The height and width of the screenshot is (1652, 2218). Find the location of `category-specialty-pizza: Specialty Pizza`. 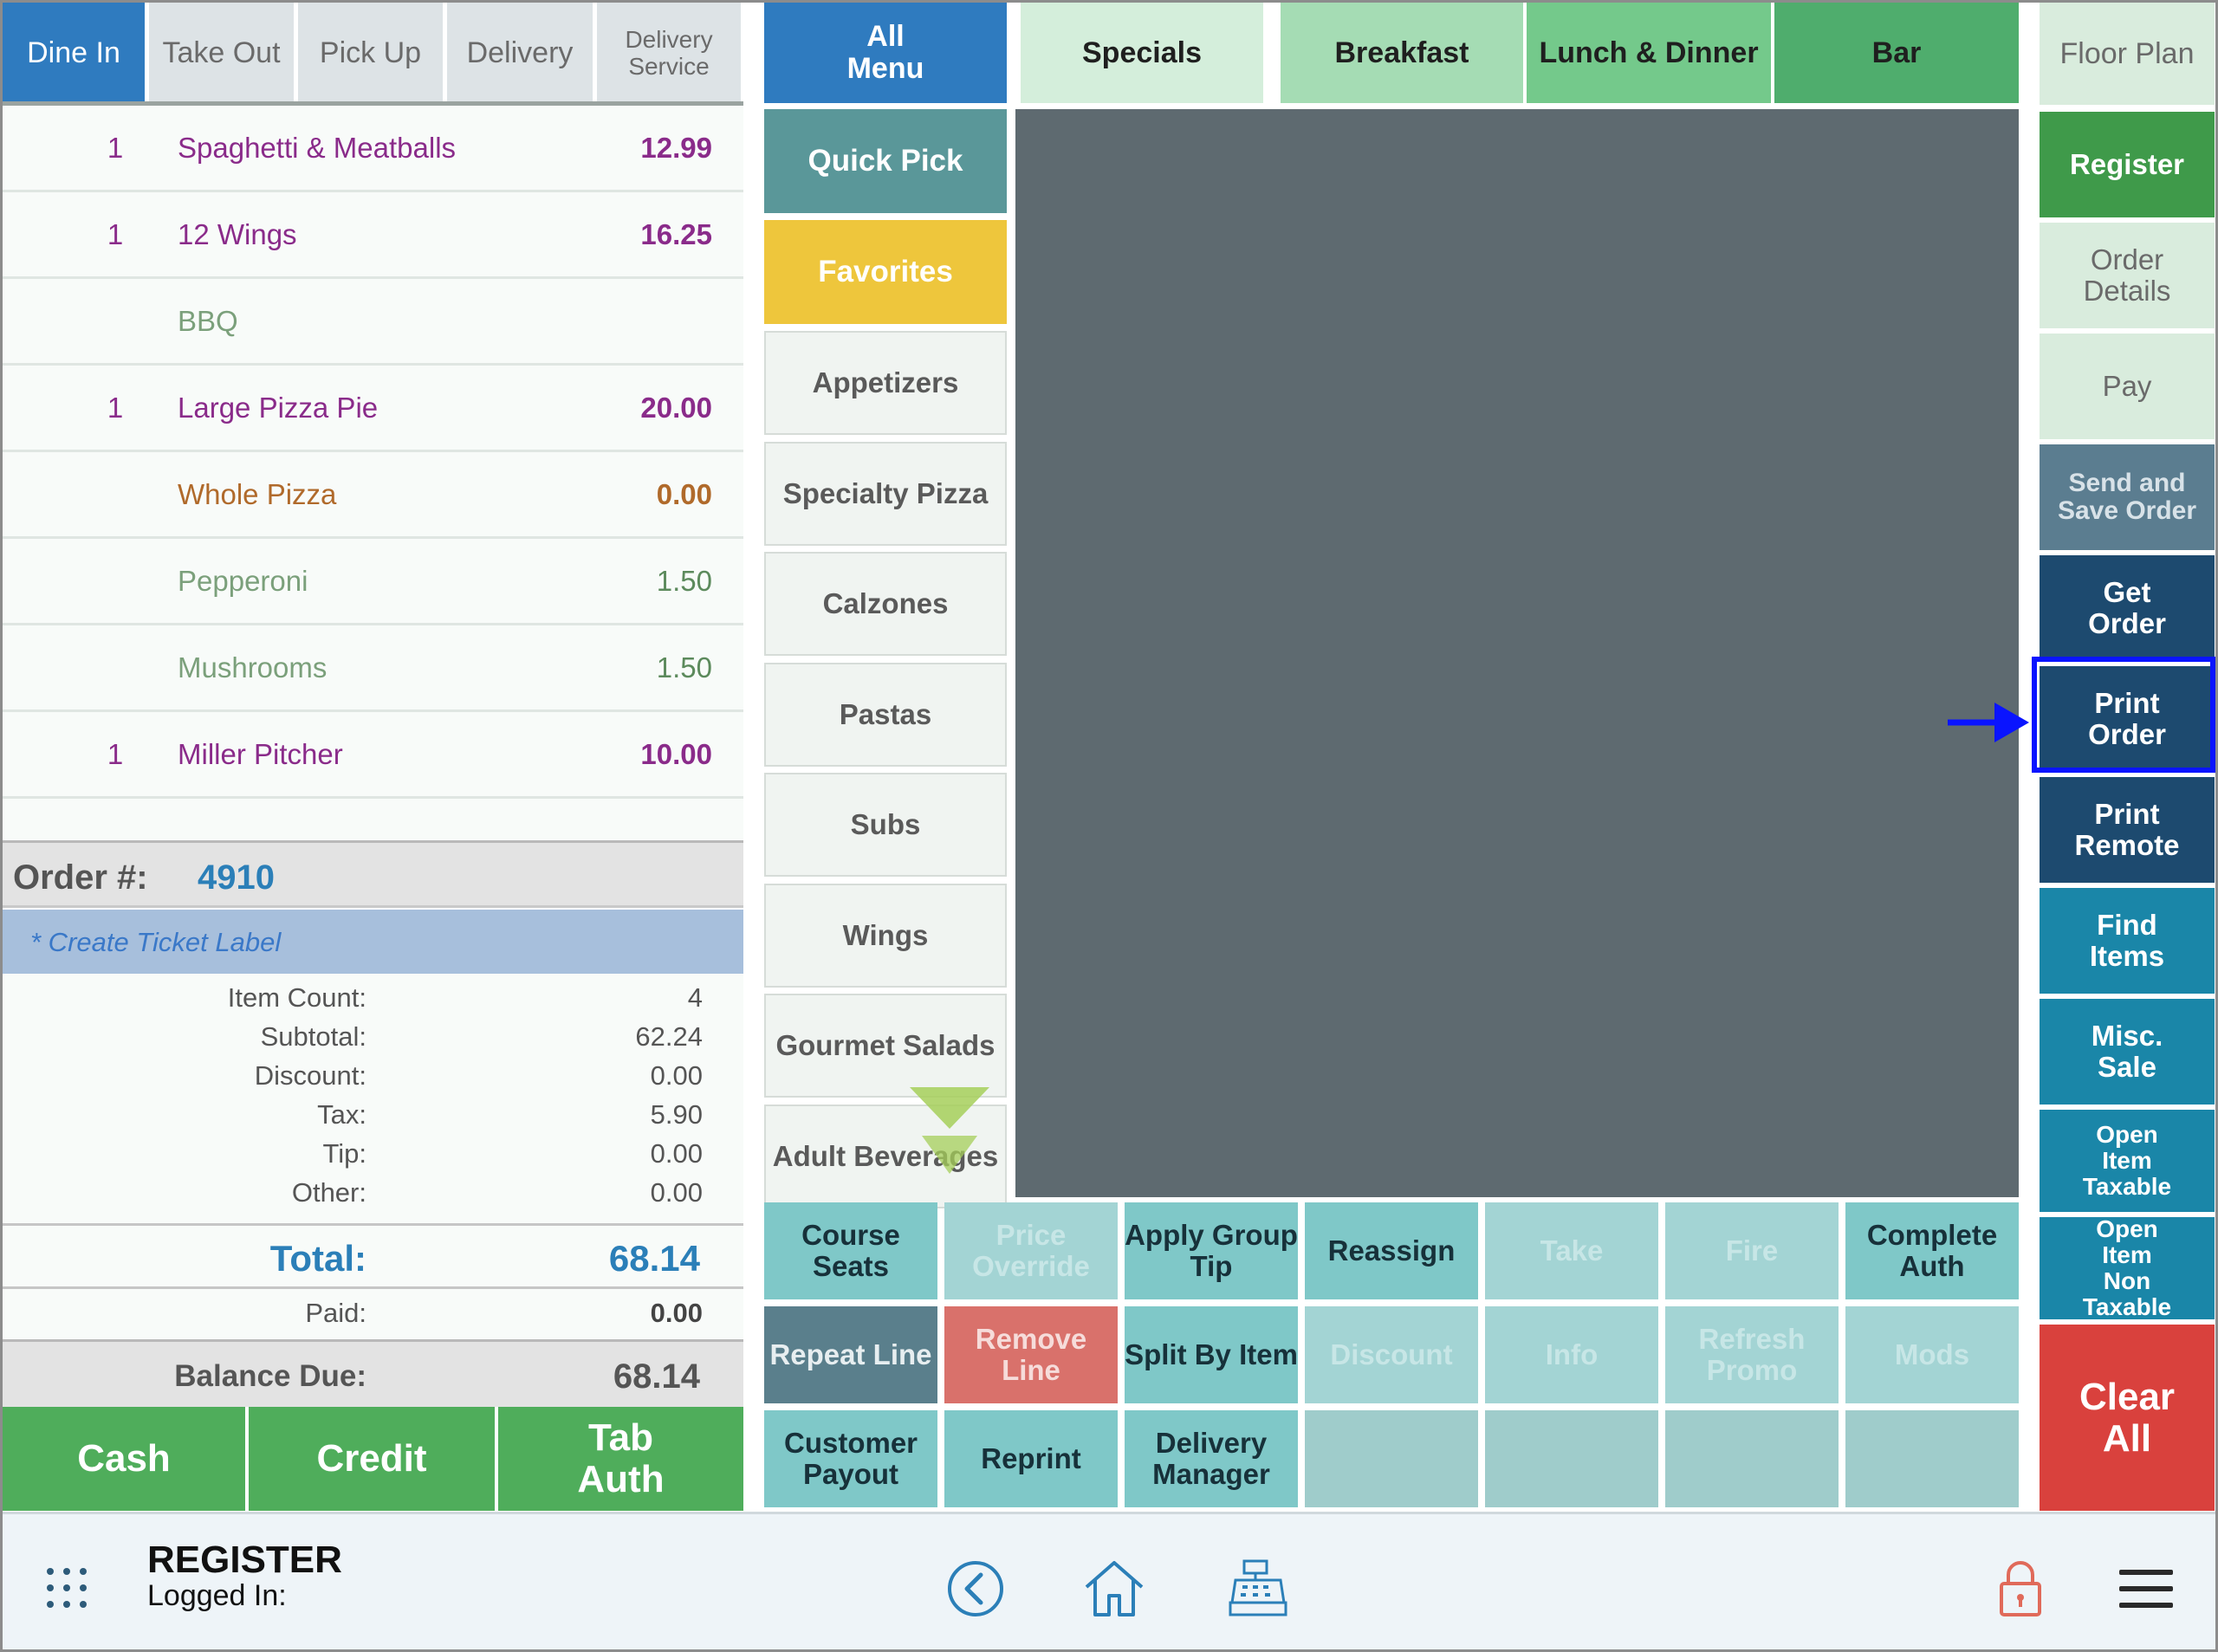

category-specialty-pizza: Specialty Pizza is located at coordinates (885, 494).